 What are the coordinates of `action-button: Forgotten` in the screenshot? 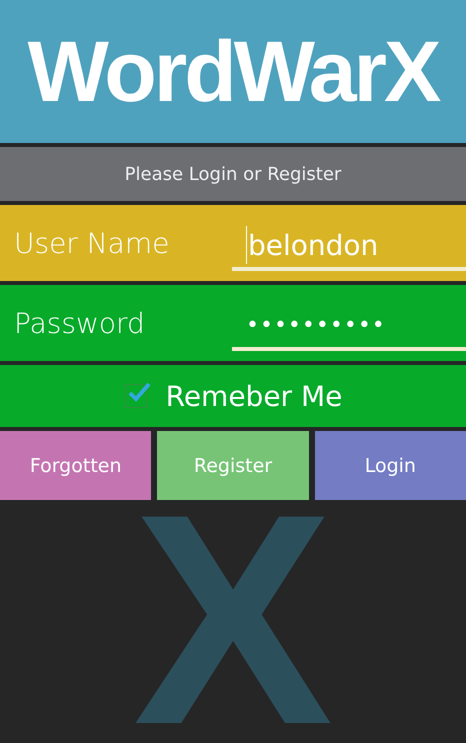 It's located at (76, 465).